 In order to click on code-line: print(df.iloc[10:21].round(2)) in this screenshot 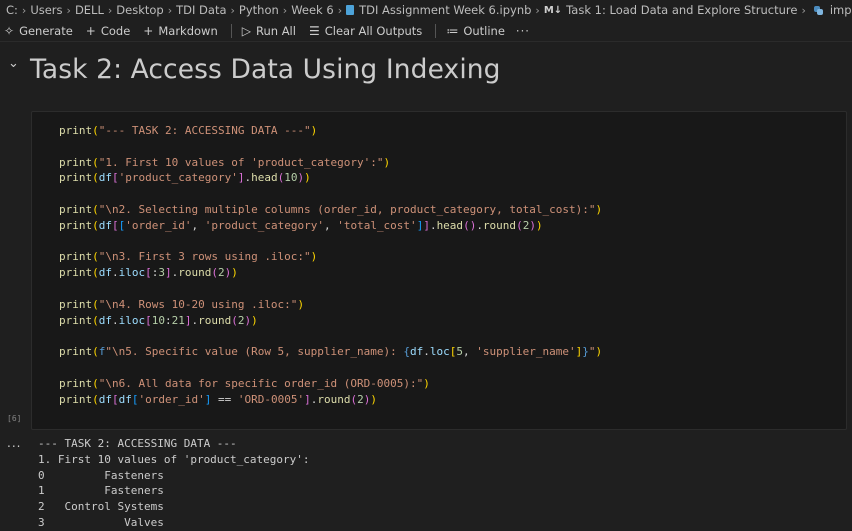, I will do `click(158, 320)`.